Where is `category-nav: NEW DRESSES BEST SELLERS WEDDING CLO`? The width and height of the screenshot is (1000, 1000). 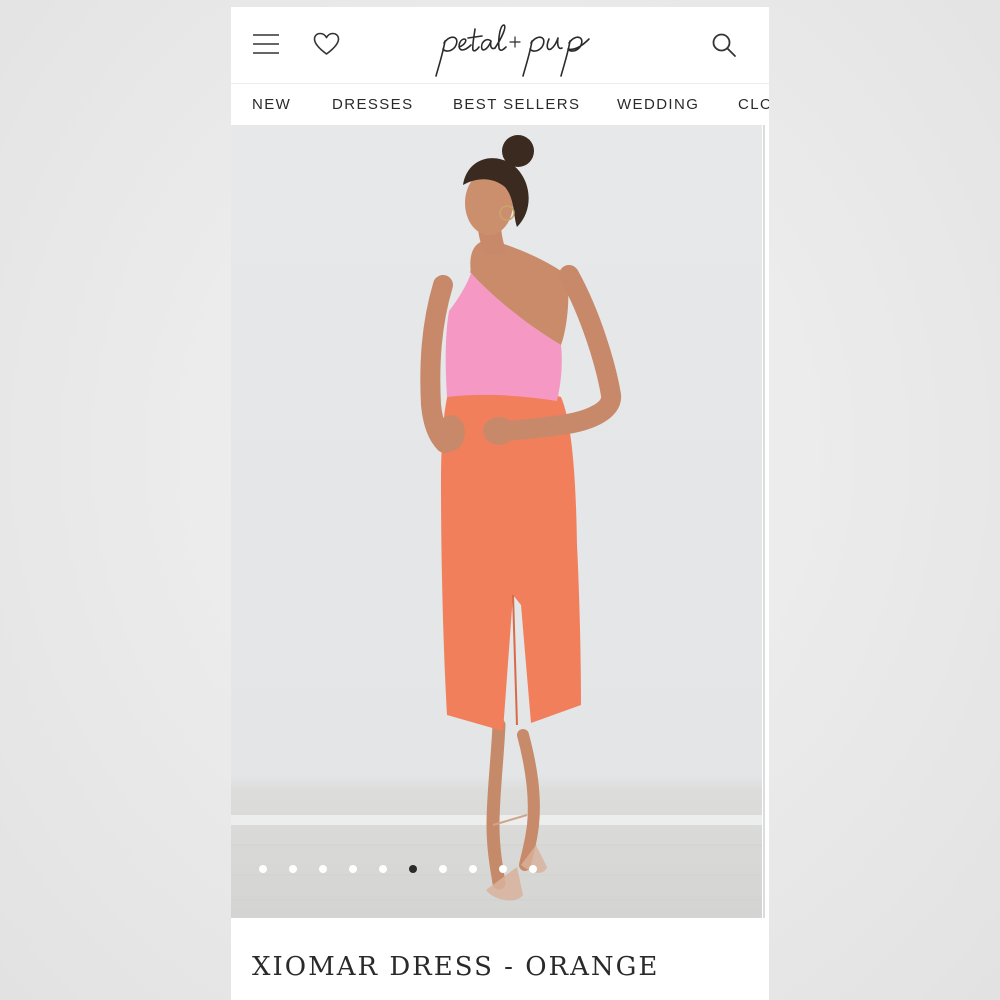 category-nav: NEW DRESSES BEST SELLERS WEDDING CLO is located at coordinates (500, 104).